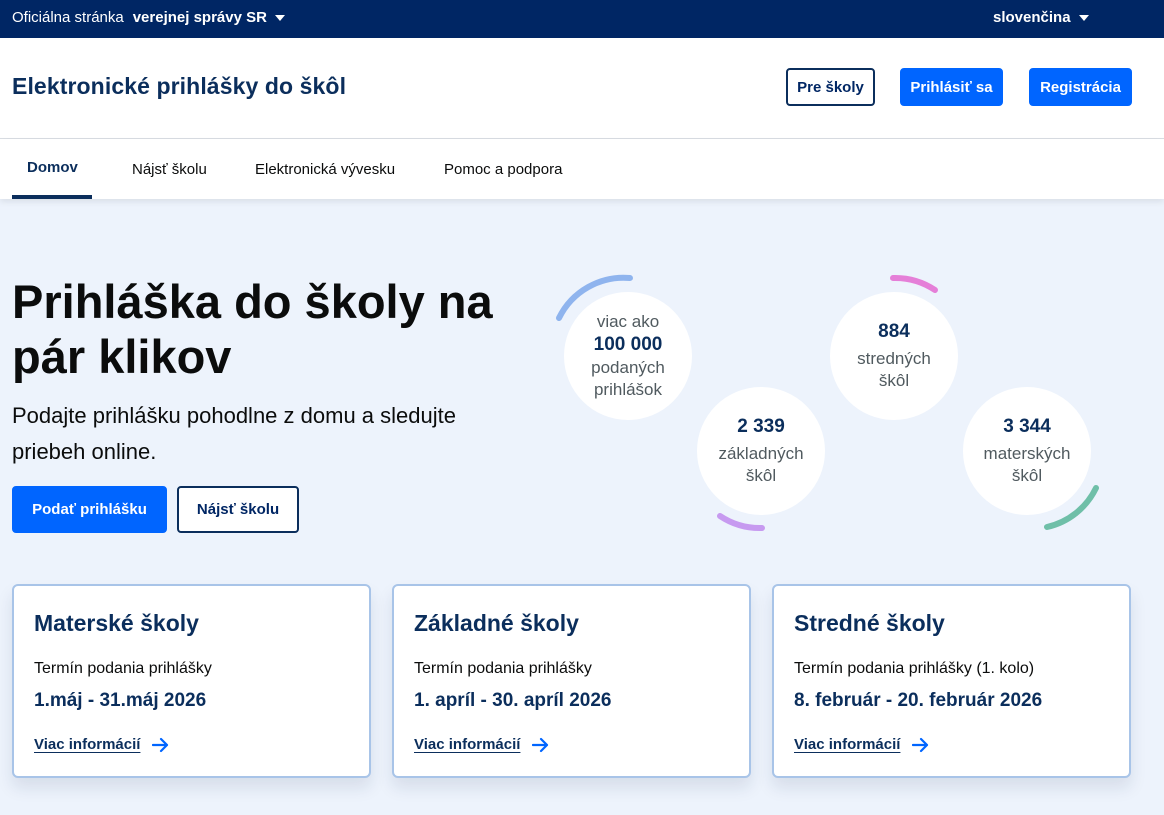 This screenshot has height=815, width=1164. What do you see at coordinates (761, 464) in the screenshot?
I see `stat-label: základných škôl` at bounding box center [761, 464].